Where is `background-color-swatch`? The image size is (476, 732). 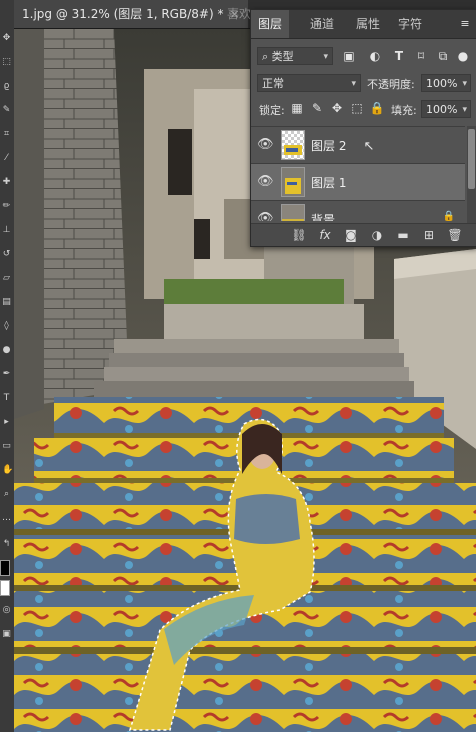 background-color-swatch is located at coordinates (5, 588).